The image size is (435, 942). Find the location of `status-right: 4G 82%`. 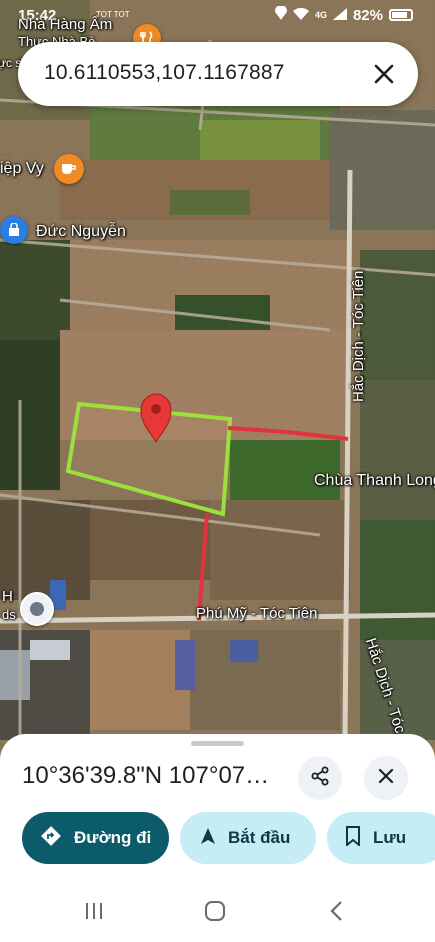

status-right: 4G 82% is located at coordinates (343, 14).